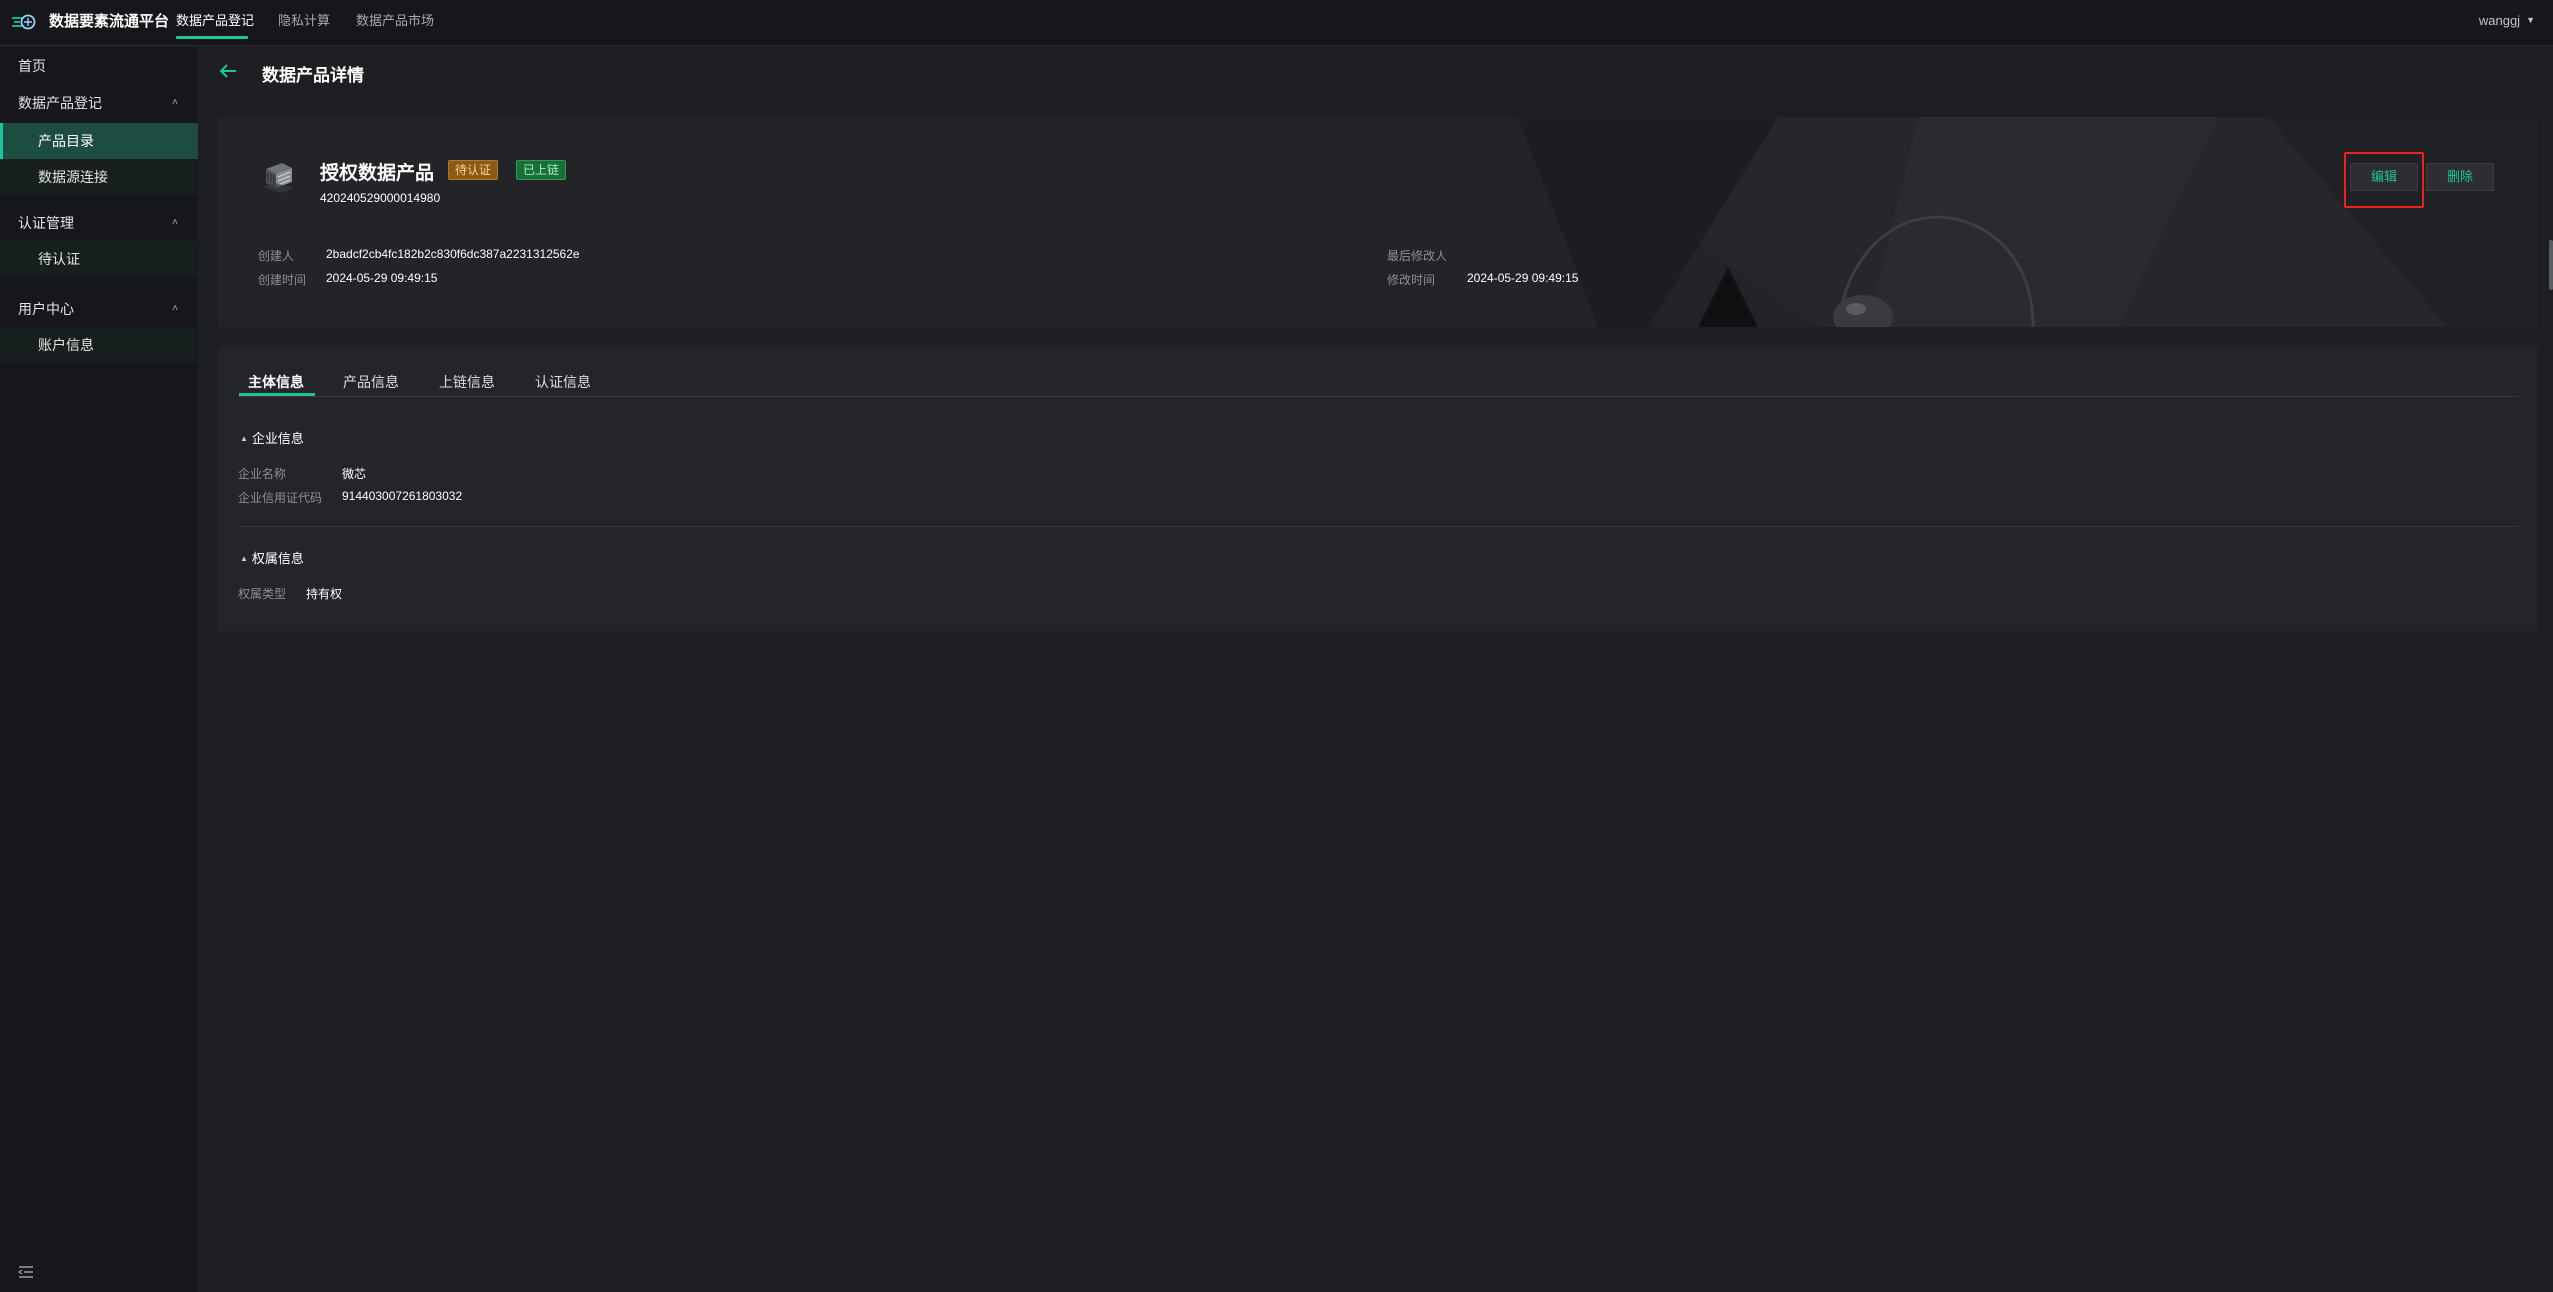 The image size is (2553, 1292). What do you see at coordinates (262, 474) in the screenshot?
I see `enterprise-name-label: 企业名称` at bounding box center [262, 474].